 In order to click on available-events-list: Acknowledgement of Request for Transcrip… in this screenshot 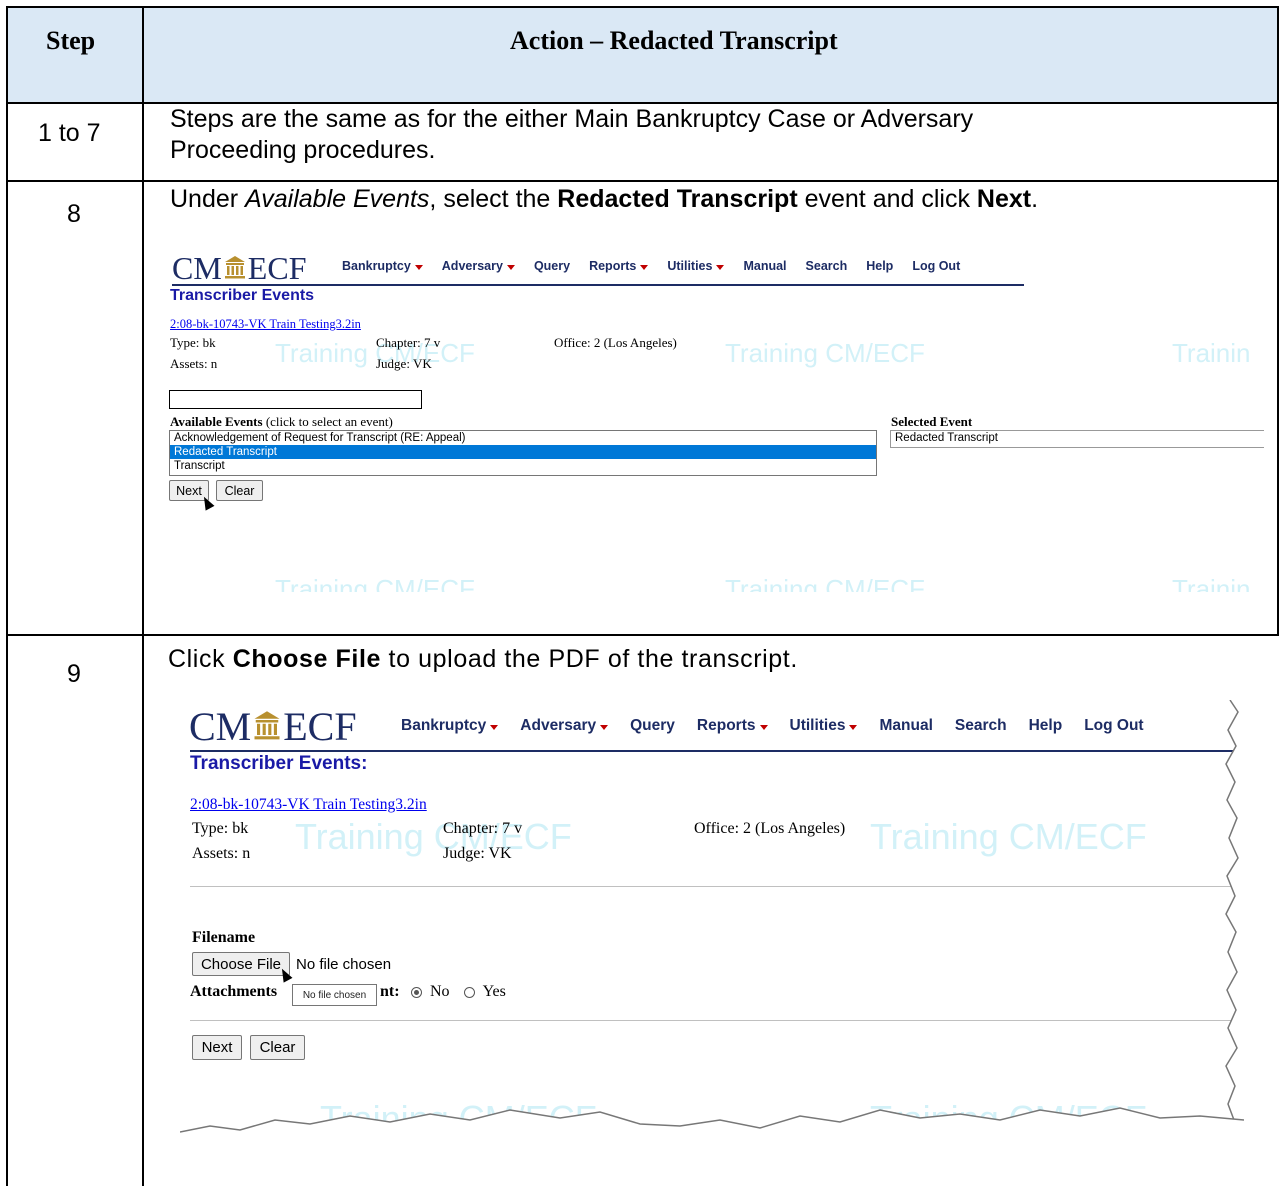, I will do `click(523, 453)`.